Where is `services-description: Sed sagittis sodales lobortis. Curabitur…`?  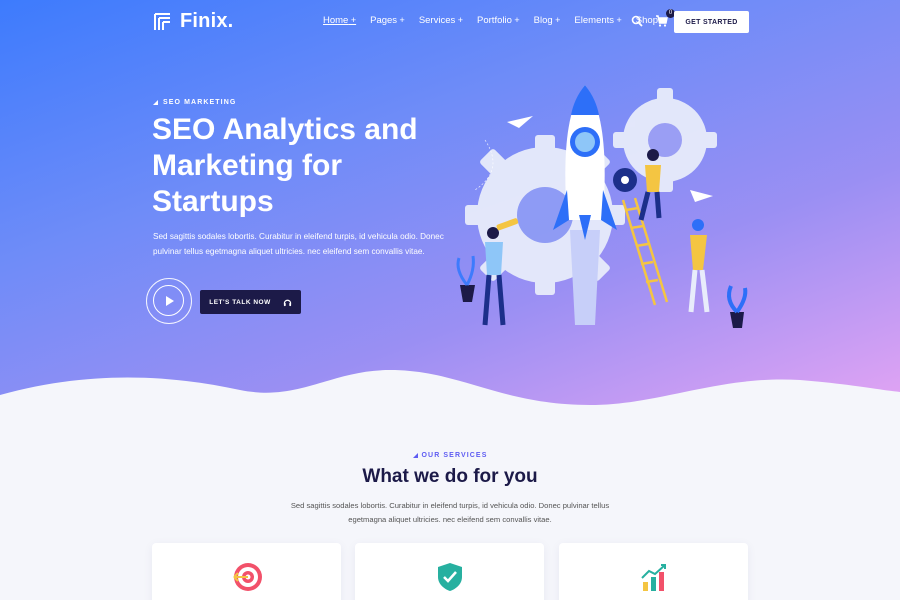 services-description: Sed sagittis sodales lobortis. Curabitur… is located at coordinates (450, 512).